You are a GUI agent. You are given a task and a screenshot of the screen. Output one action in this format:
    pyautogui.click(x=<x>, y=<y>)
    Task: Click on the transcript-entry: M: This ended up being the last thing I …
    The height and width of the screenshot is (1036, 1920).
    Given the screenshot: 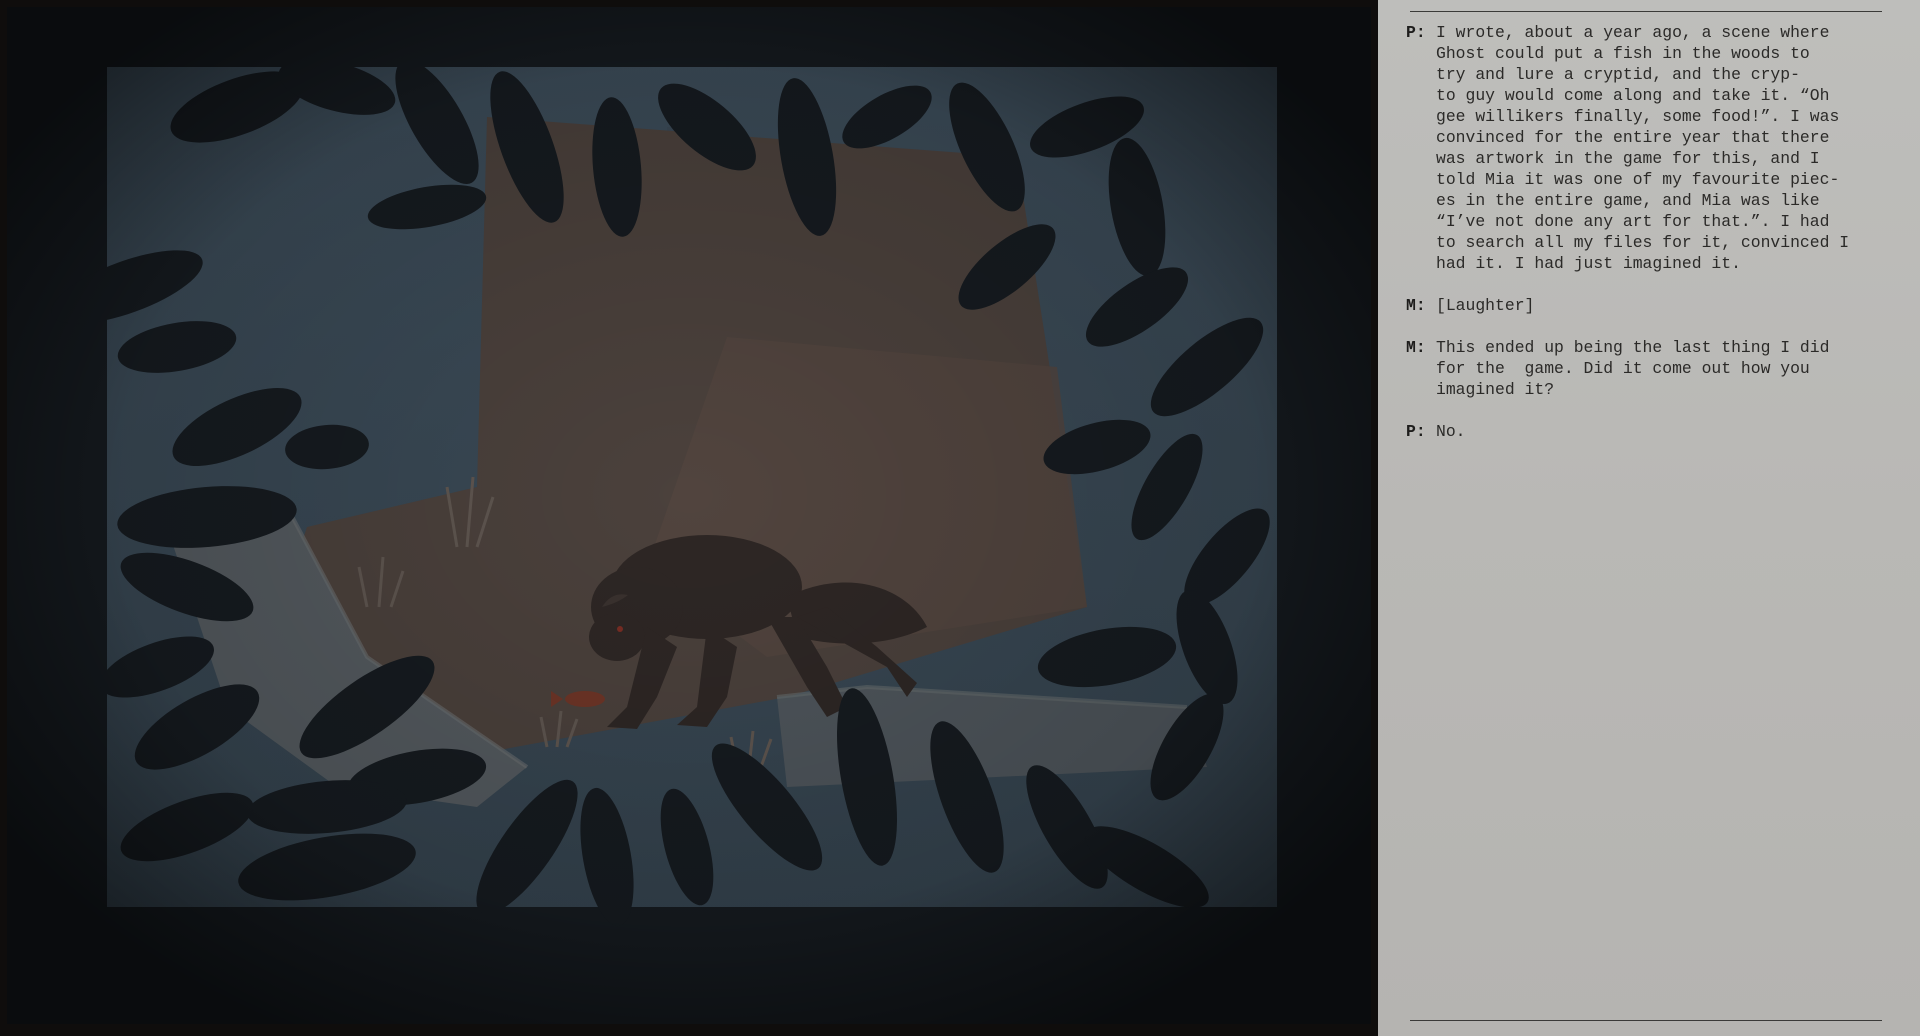 What is the action you would take?
    pyautogui.click(x=1646, y=368)
    